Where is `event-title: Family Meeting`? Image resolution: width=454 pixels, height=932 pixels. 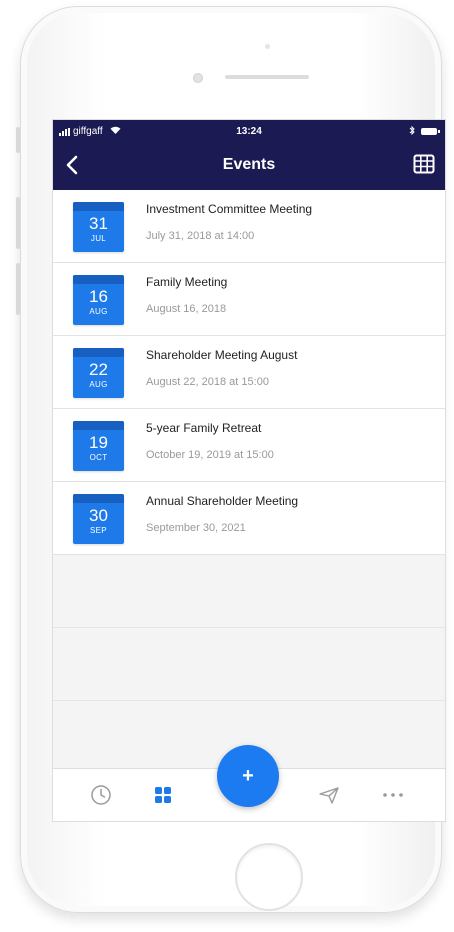
event-title: Family Meeting is located at coordinates (187, 282).